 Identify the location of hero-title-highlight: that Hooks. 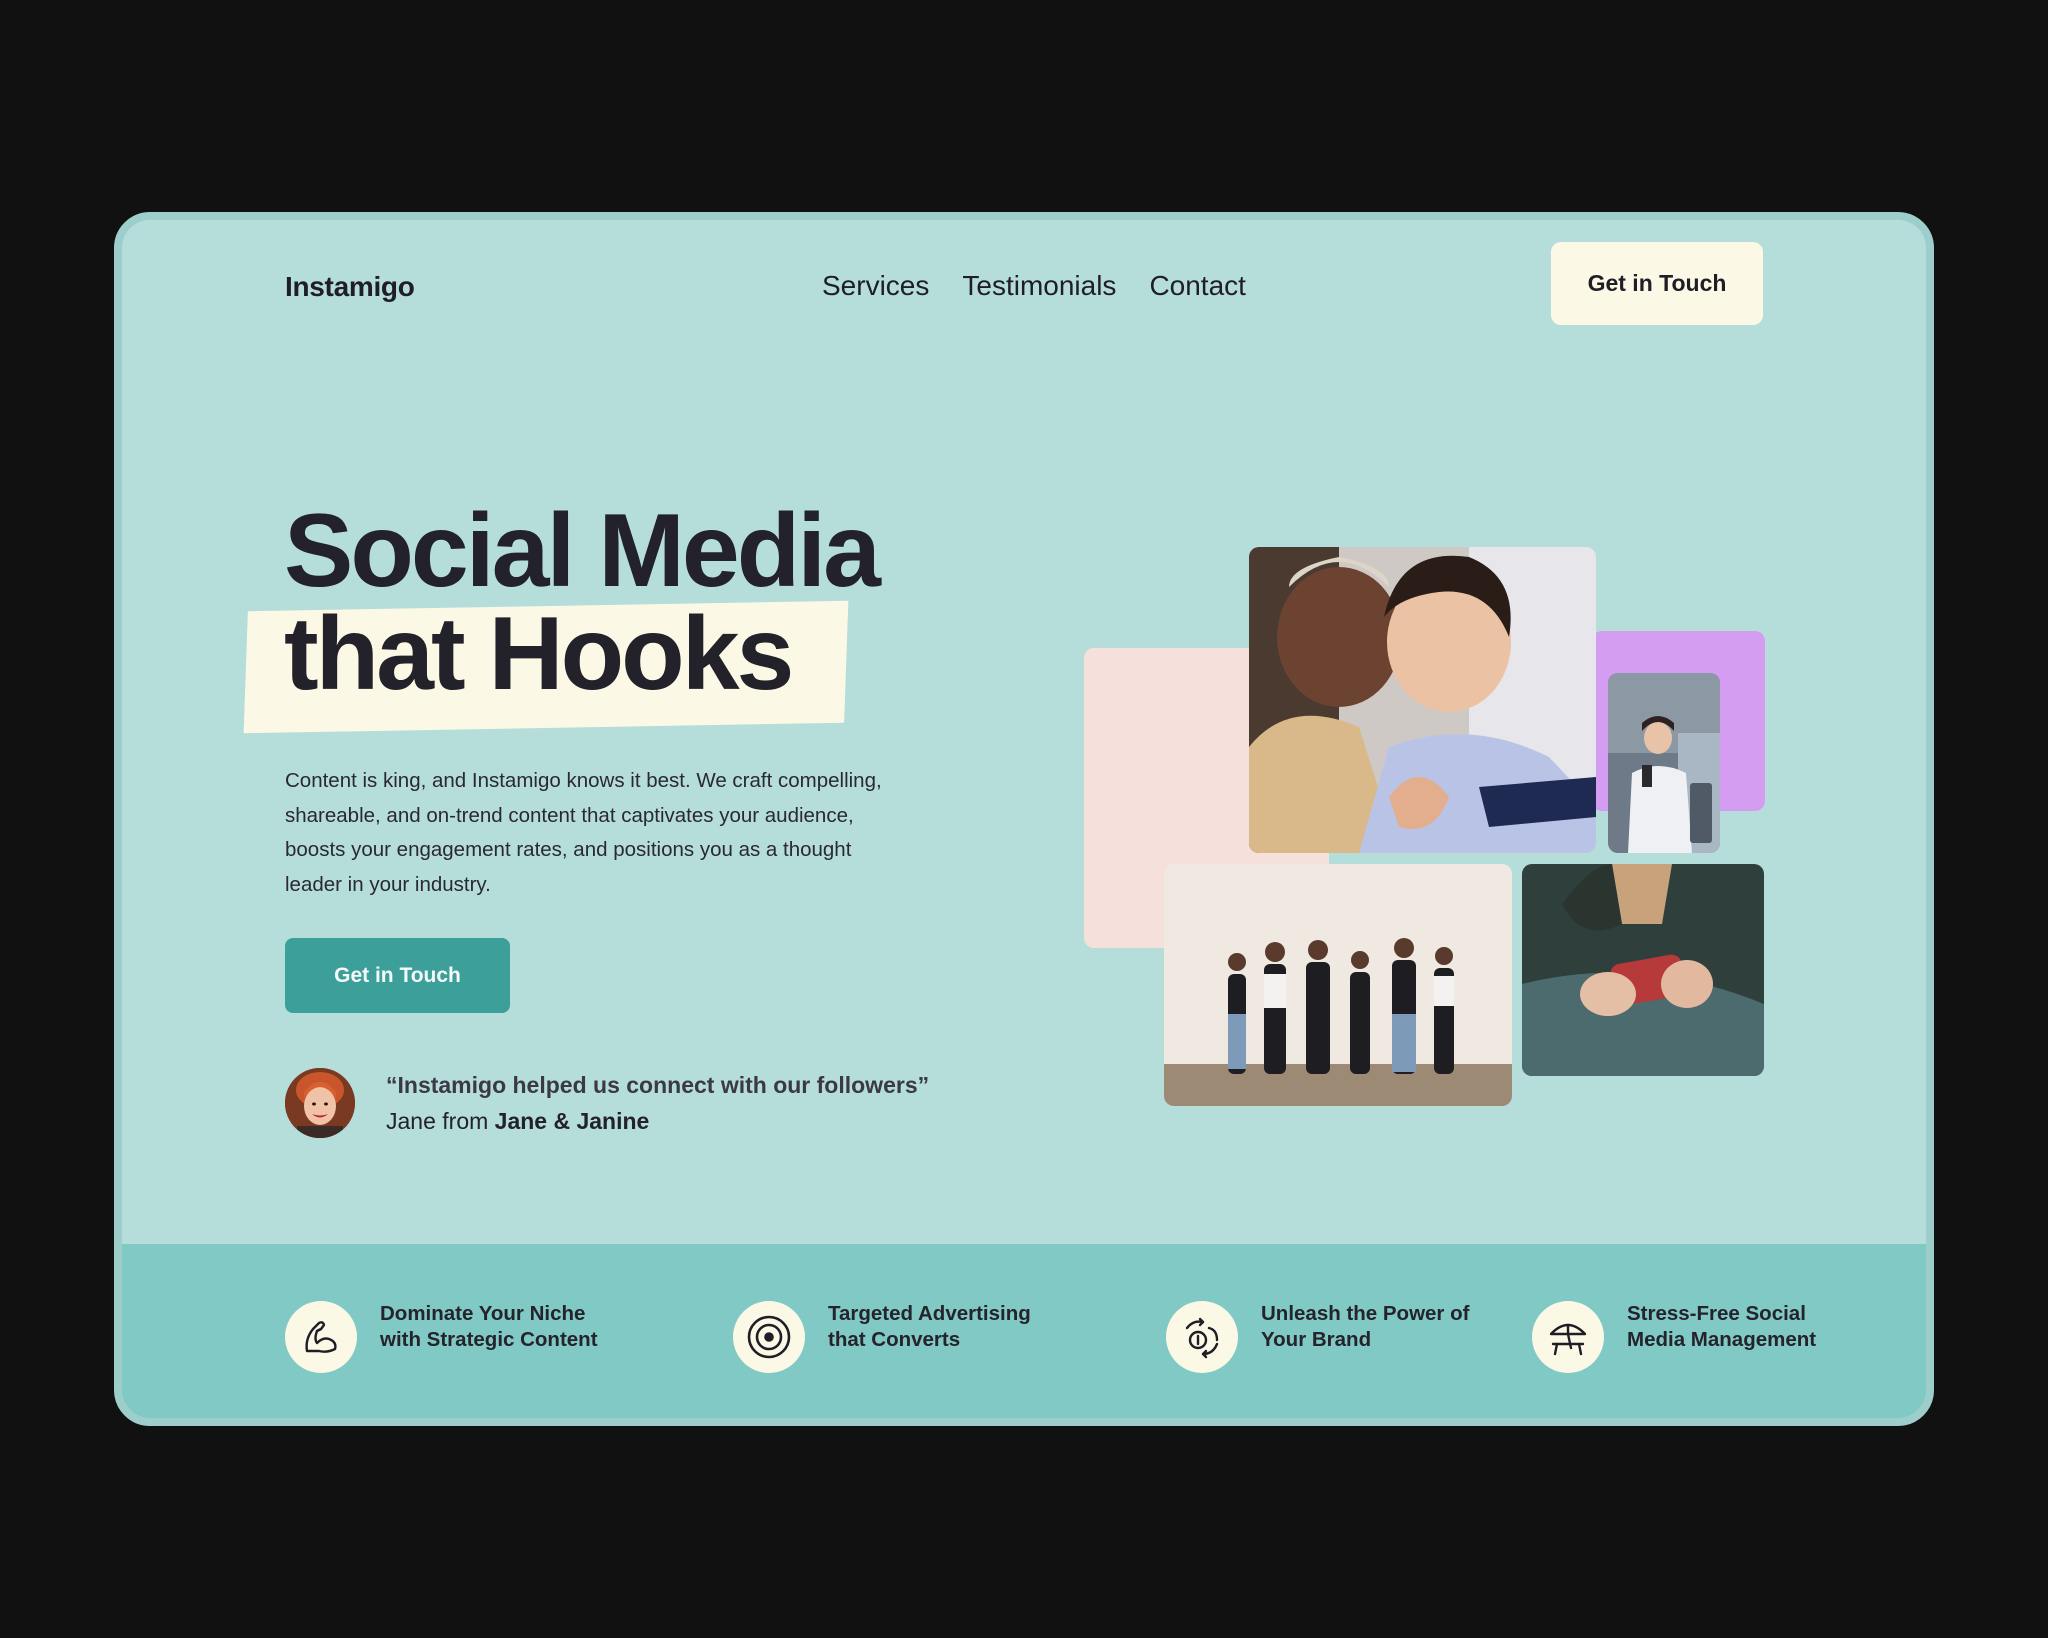
(546, 667).